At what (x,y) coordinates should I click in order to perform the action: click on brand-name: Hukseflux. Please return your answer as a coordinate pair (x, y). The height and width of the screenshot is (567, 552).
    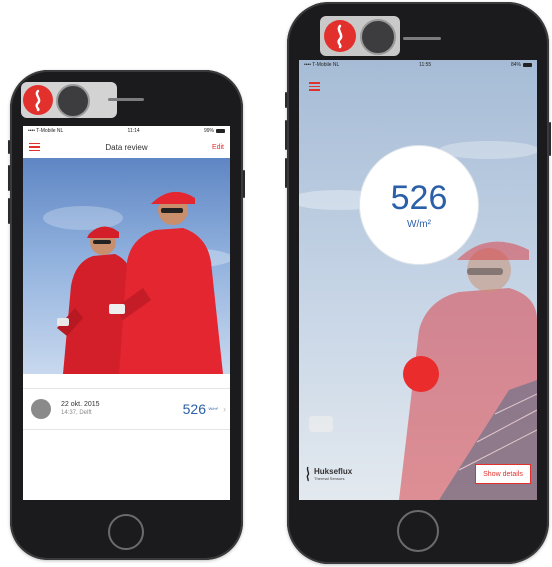
    Looking at the image, I should click on (333, 471).